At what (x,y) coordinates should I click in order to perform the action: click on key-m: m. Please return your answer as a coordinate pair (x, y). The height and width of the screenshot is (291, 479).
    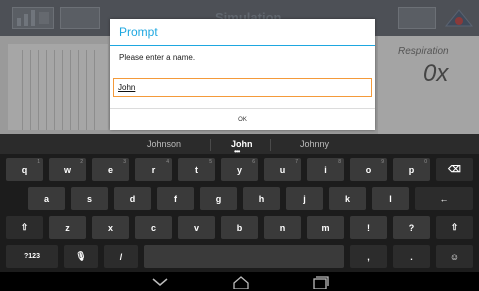
    Looking at the image, I should click on (325, 227).